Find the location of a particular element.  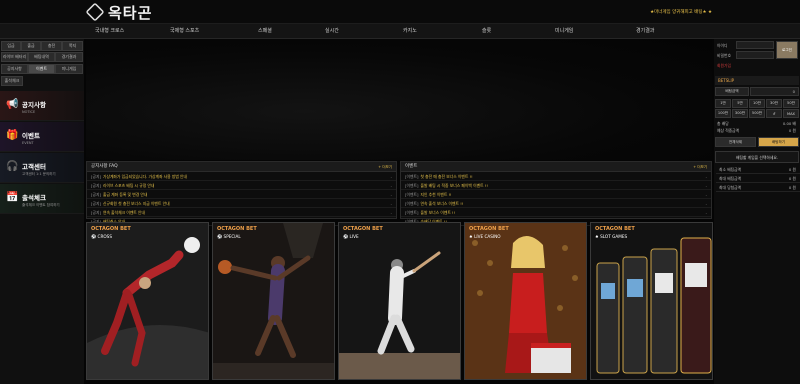

event-row: [이벤트] 연속 출석 보너스 이벤트 !! - is located at coordinates (556, 203).